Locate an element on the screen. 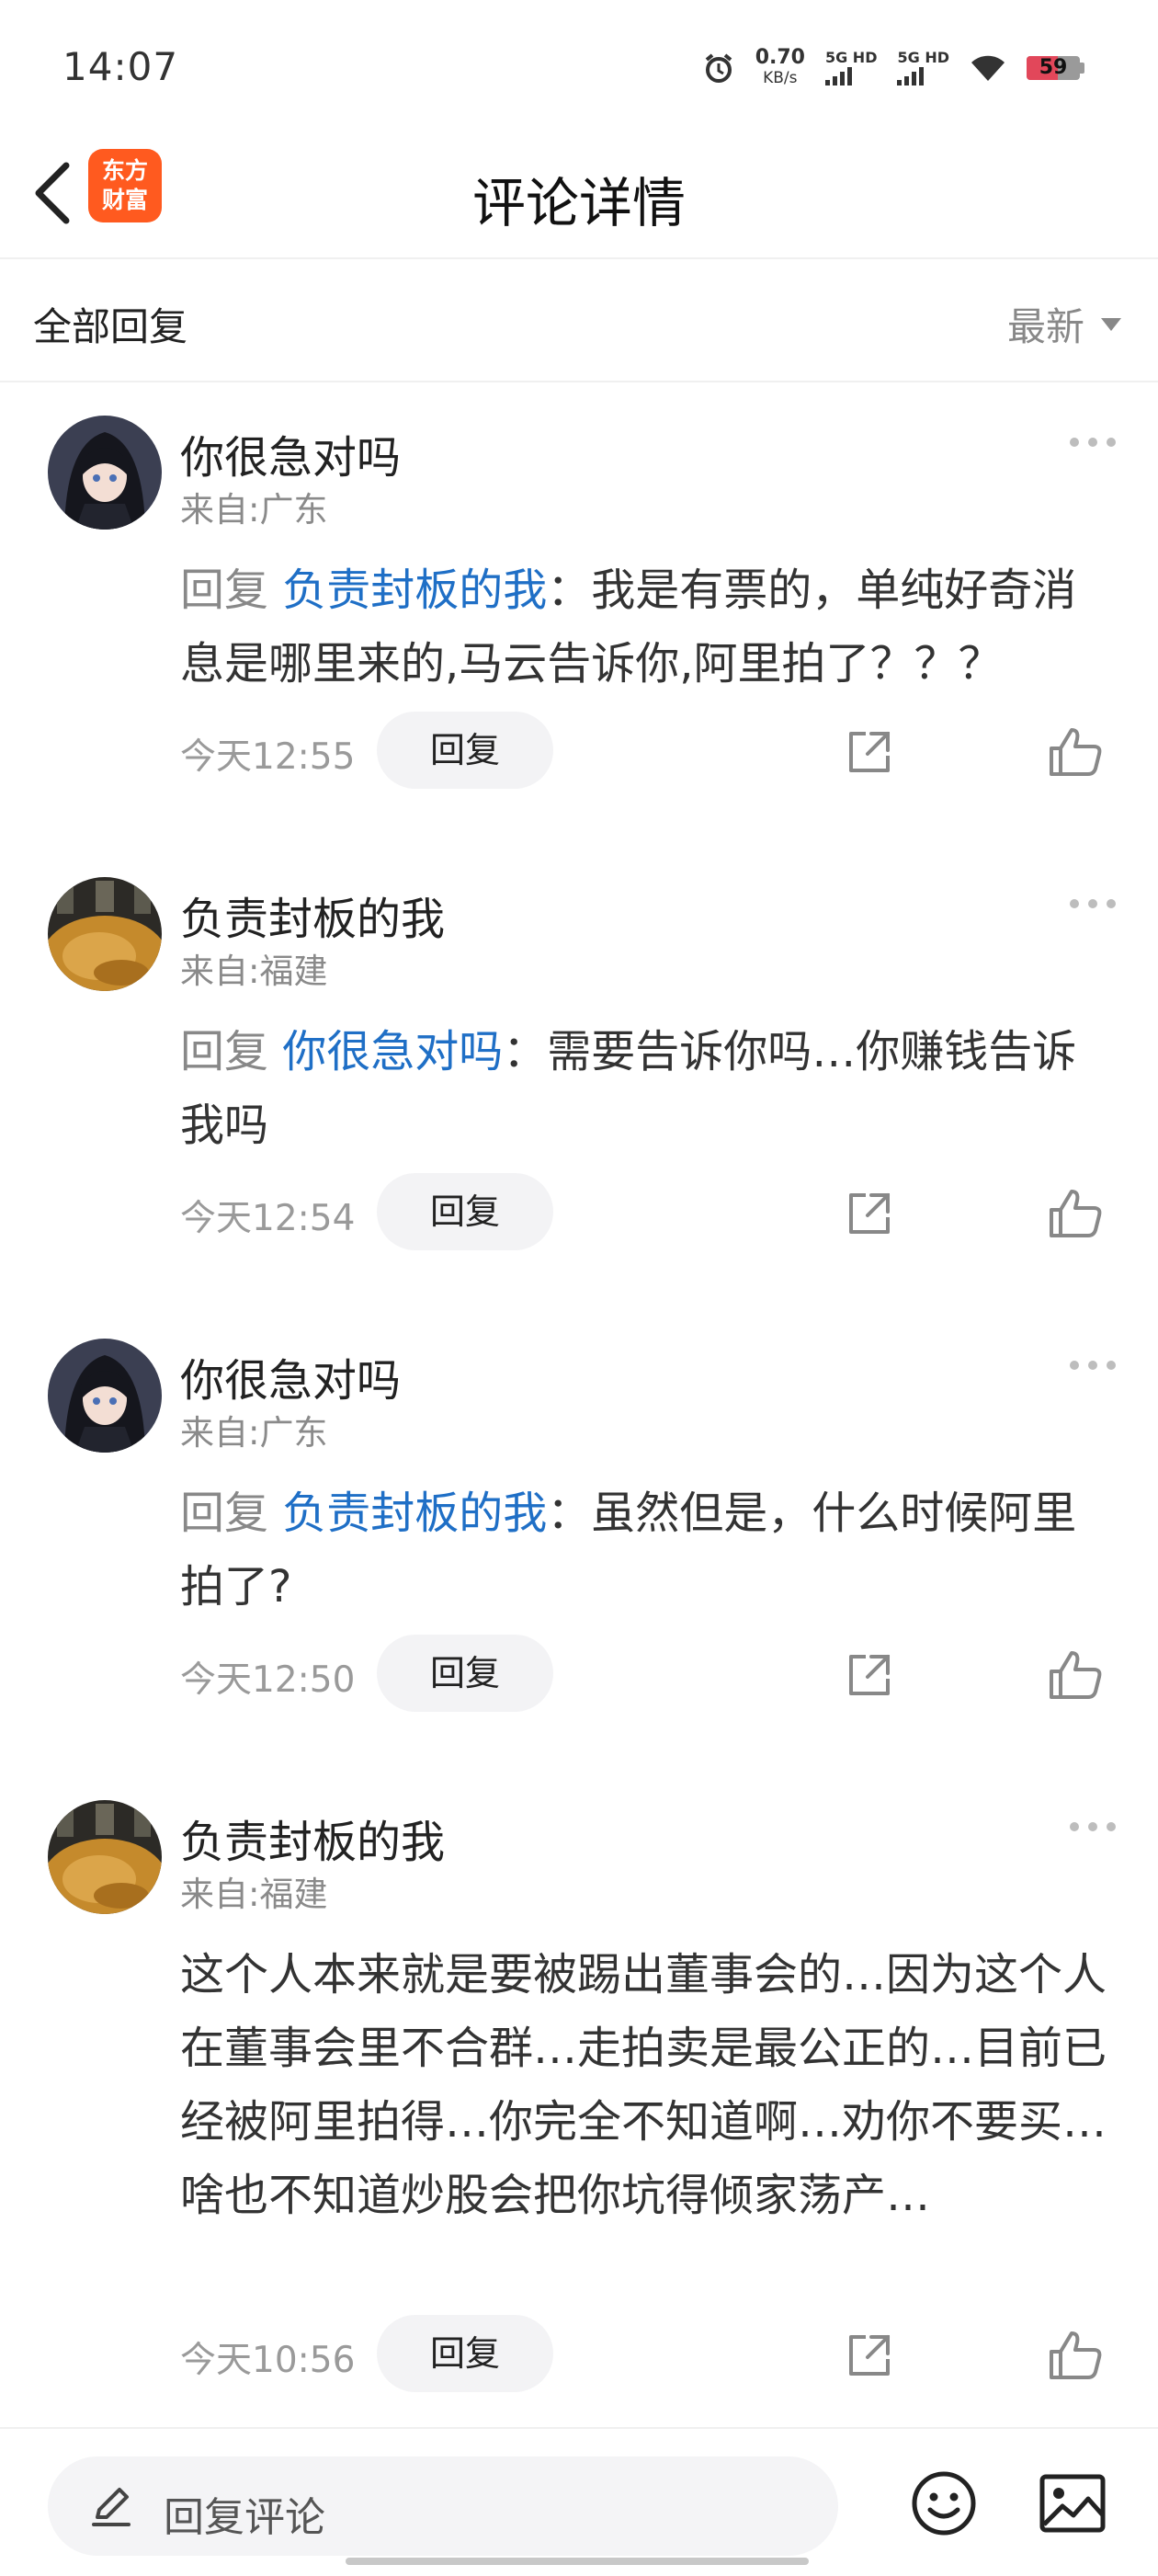  all-replies-label: 全部回复 is located at coordinates (110, 326).